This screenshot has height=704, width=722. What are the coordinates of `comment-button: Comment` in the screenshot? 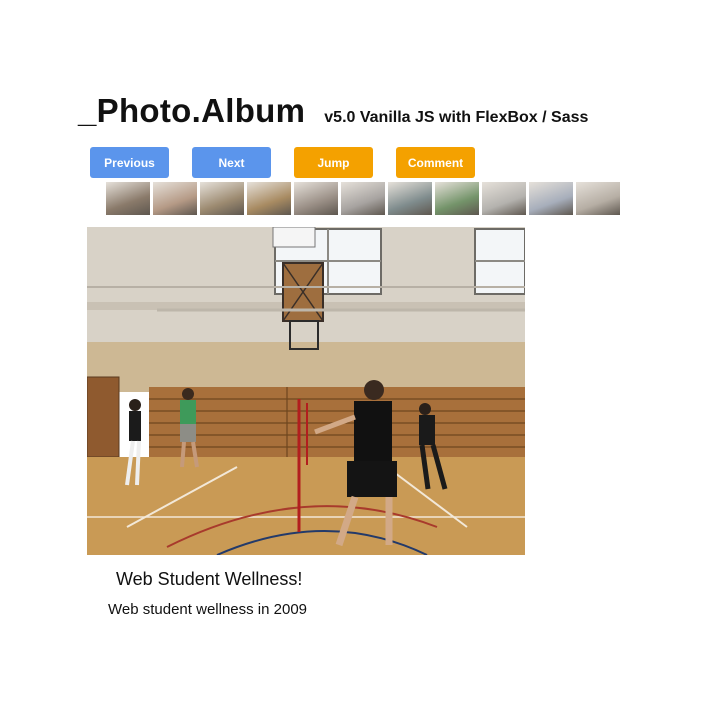 It's located at (435, 162).